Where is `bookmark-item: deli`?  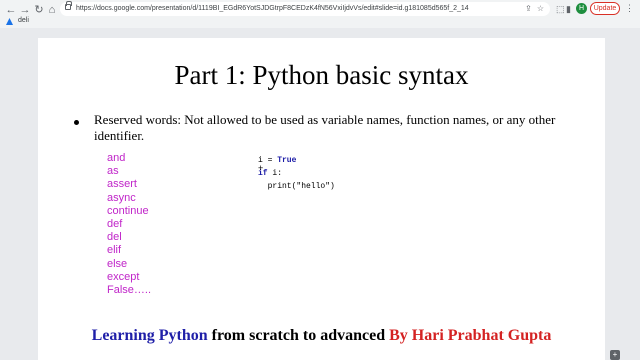
bookmark-item: deli is located at coordinates (23, 21).